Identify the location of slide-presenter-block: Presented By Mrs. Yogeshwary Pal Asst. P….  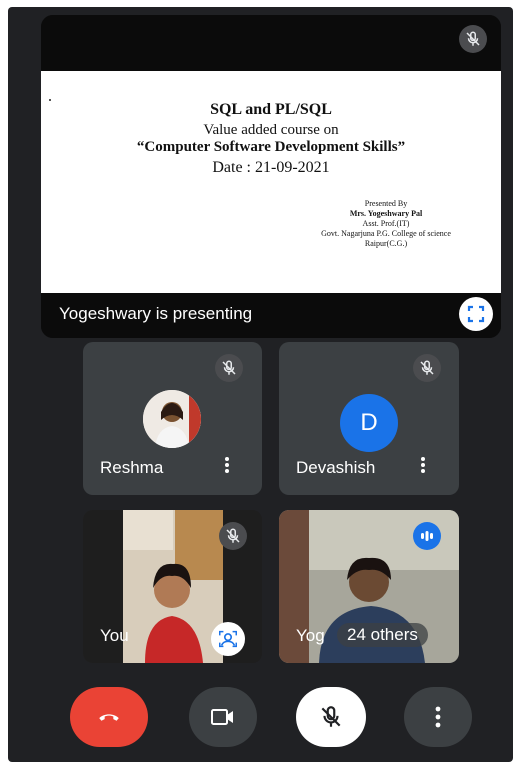
(386, 224).